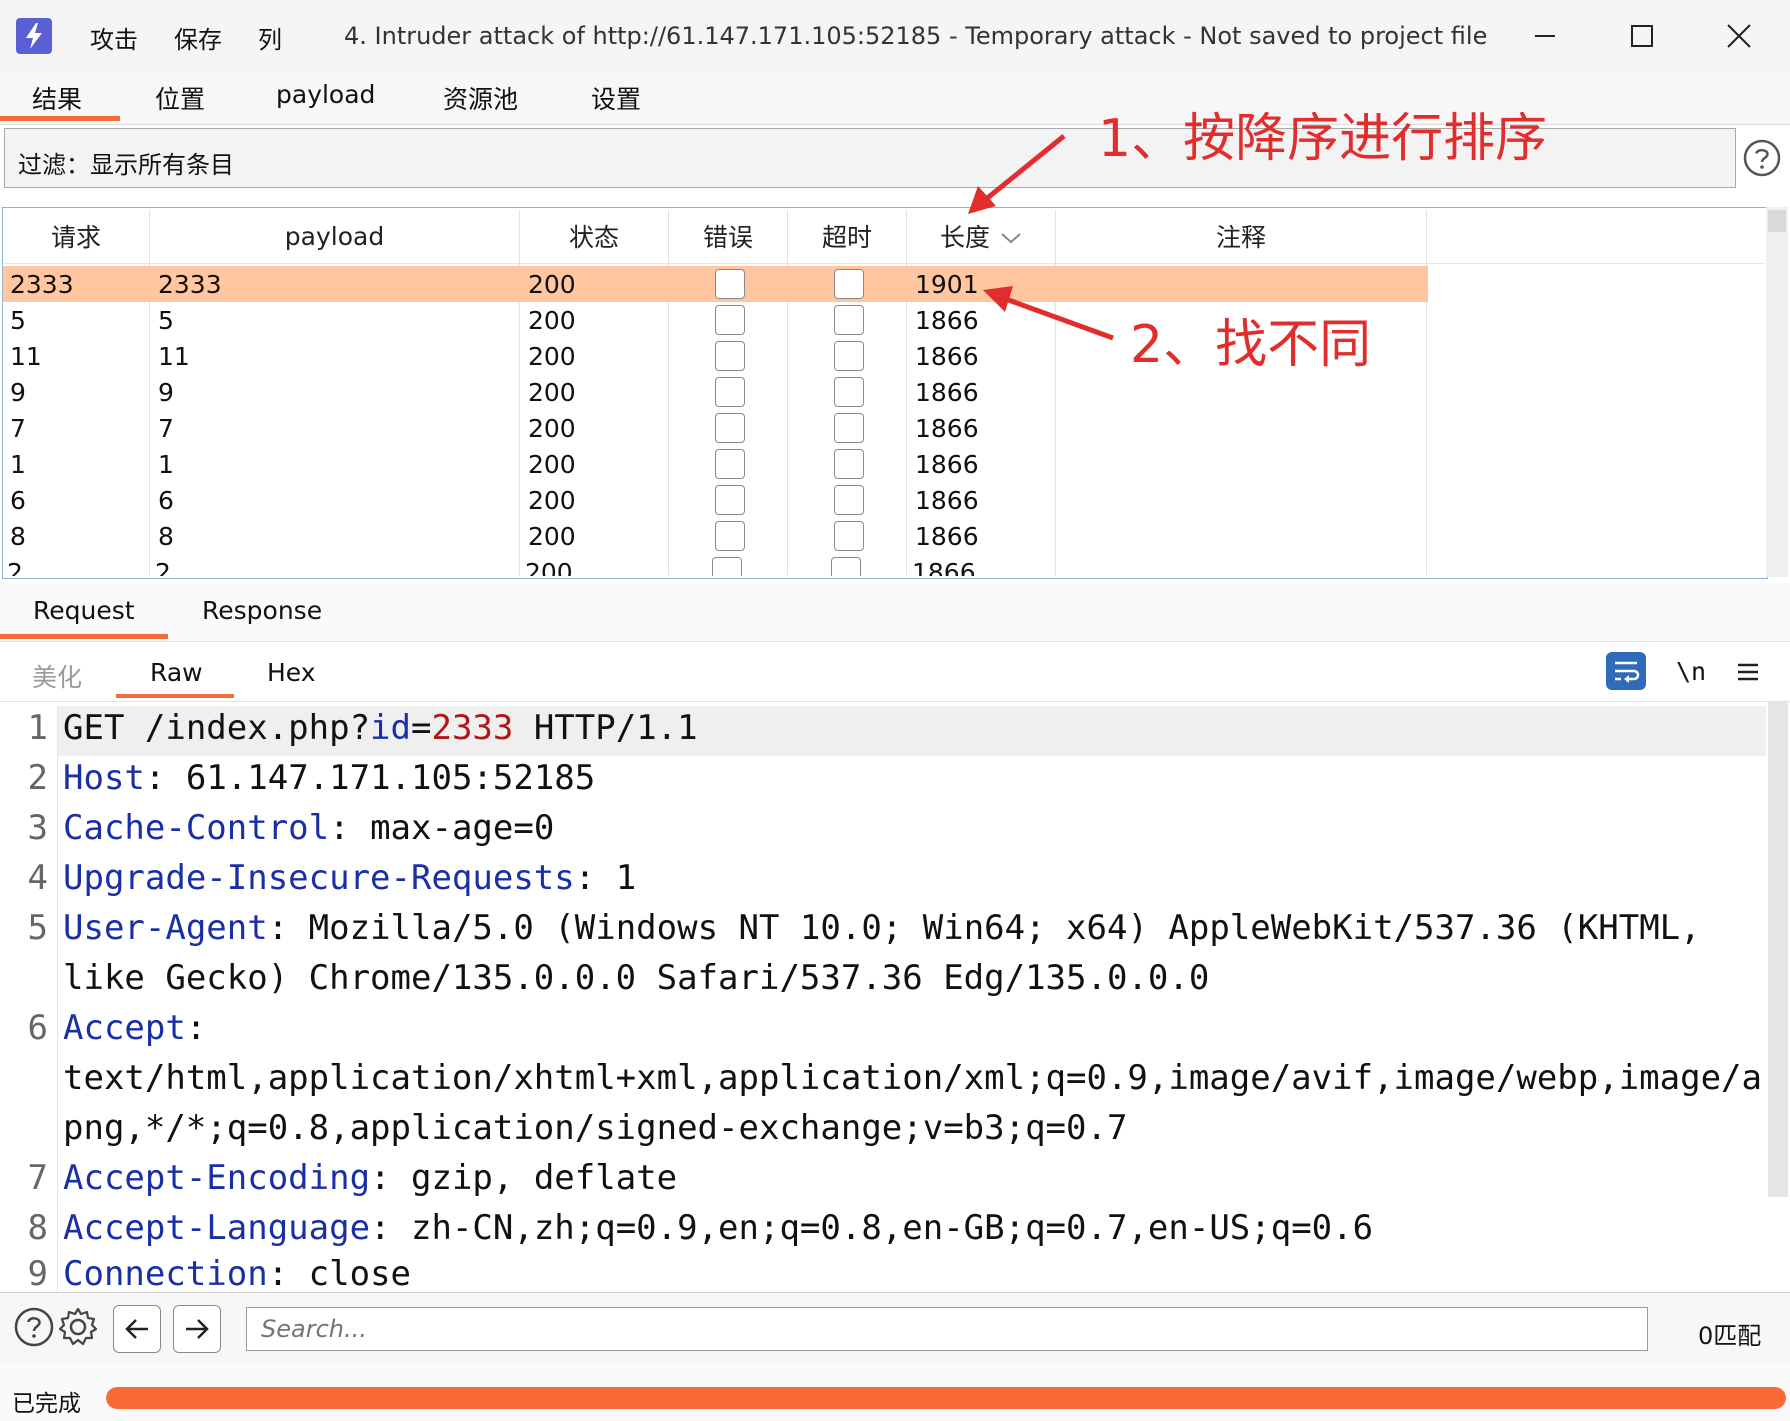  Describe the element at coordinates (60, 118) in the screenshot. I see `active-tab-indicator` at that location.